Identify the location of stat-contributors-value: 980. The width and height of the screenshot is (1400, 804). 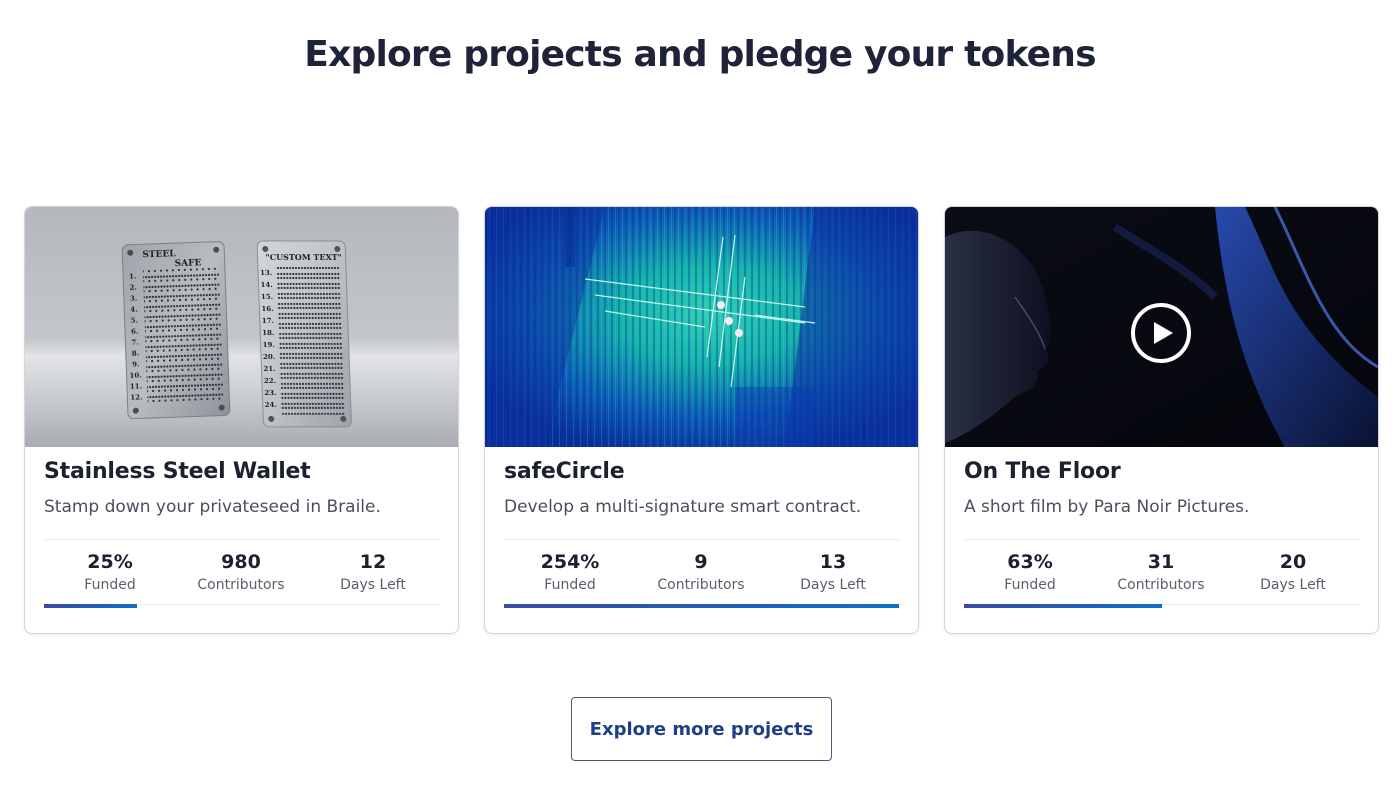
(241, 562).